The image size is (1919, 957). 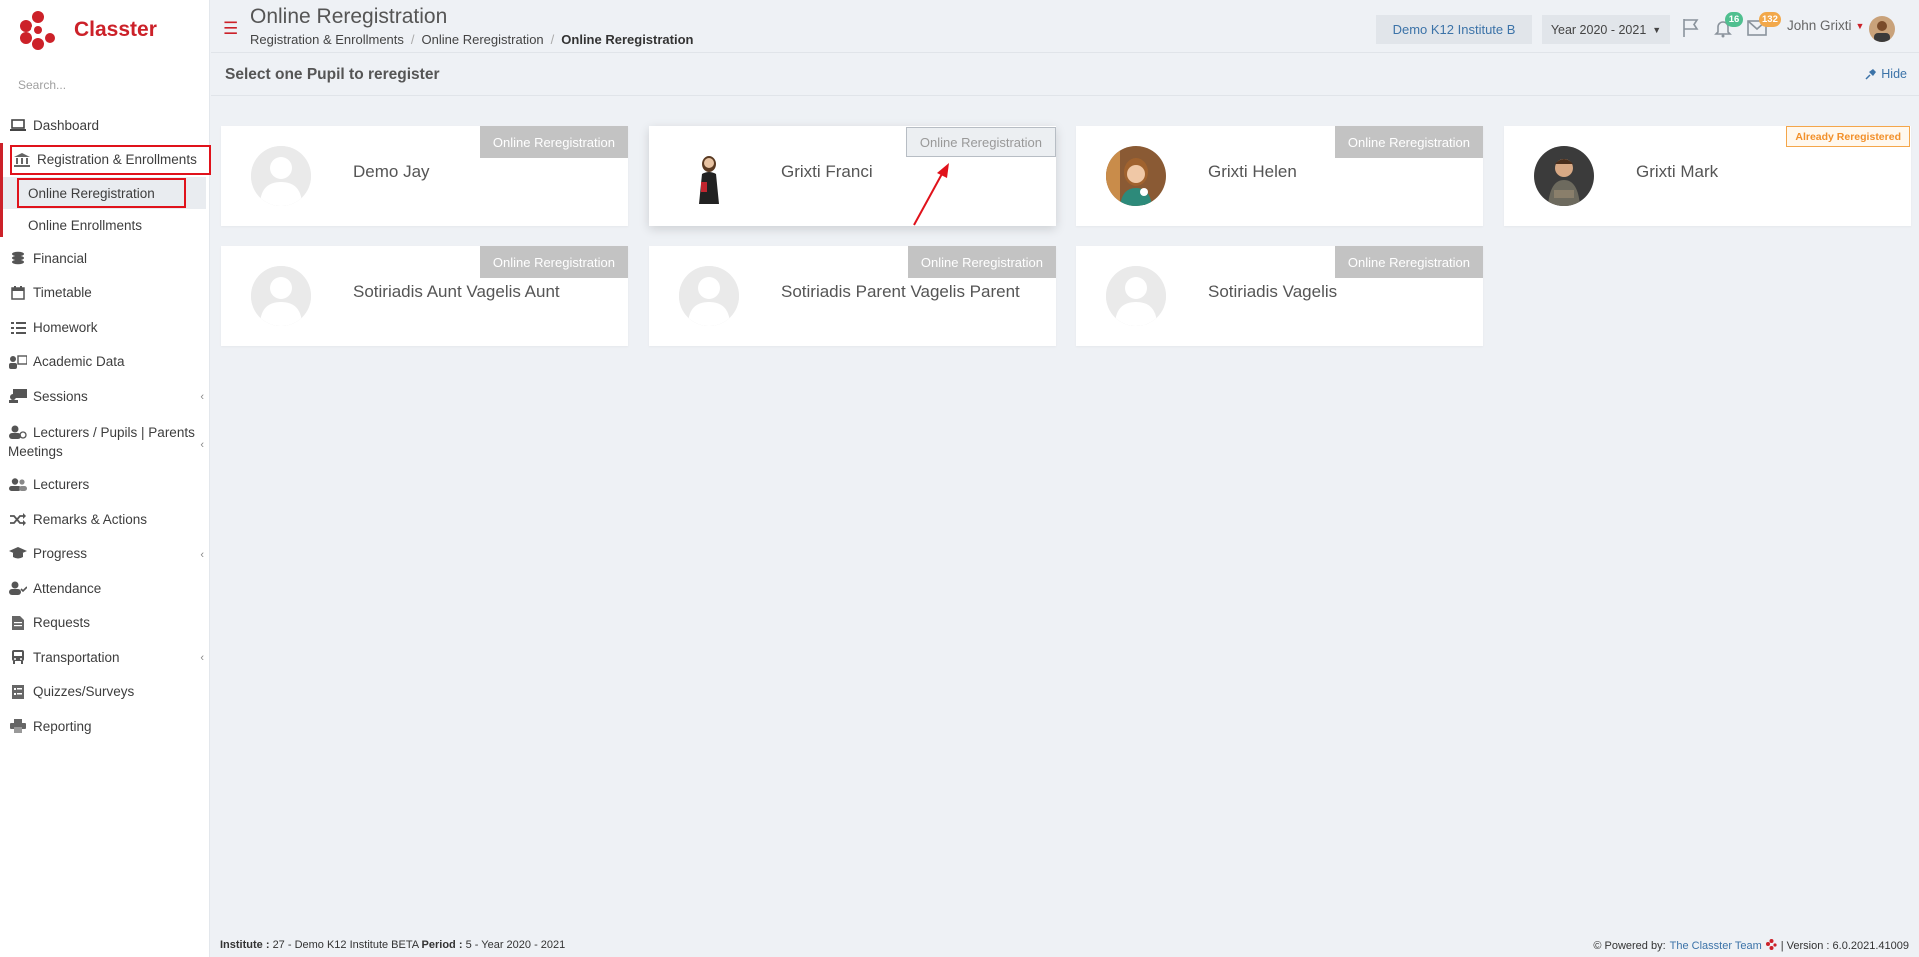 I want to click on year-selector: Year 2020 - 2021 ▼, so click(x=1606, y=29).